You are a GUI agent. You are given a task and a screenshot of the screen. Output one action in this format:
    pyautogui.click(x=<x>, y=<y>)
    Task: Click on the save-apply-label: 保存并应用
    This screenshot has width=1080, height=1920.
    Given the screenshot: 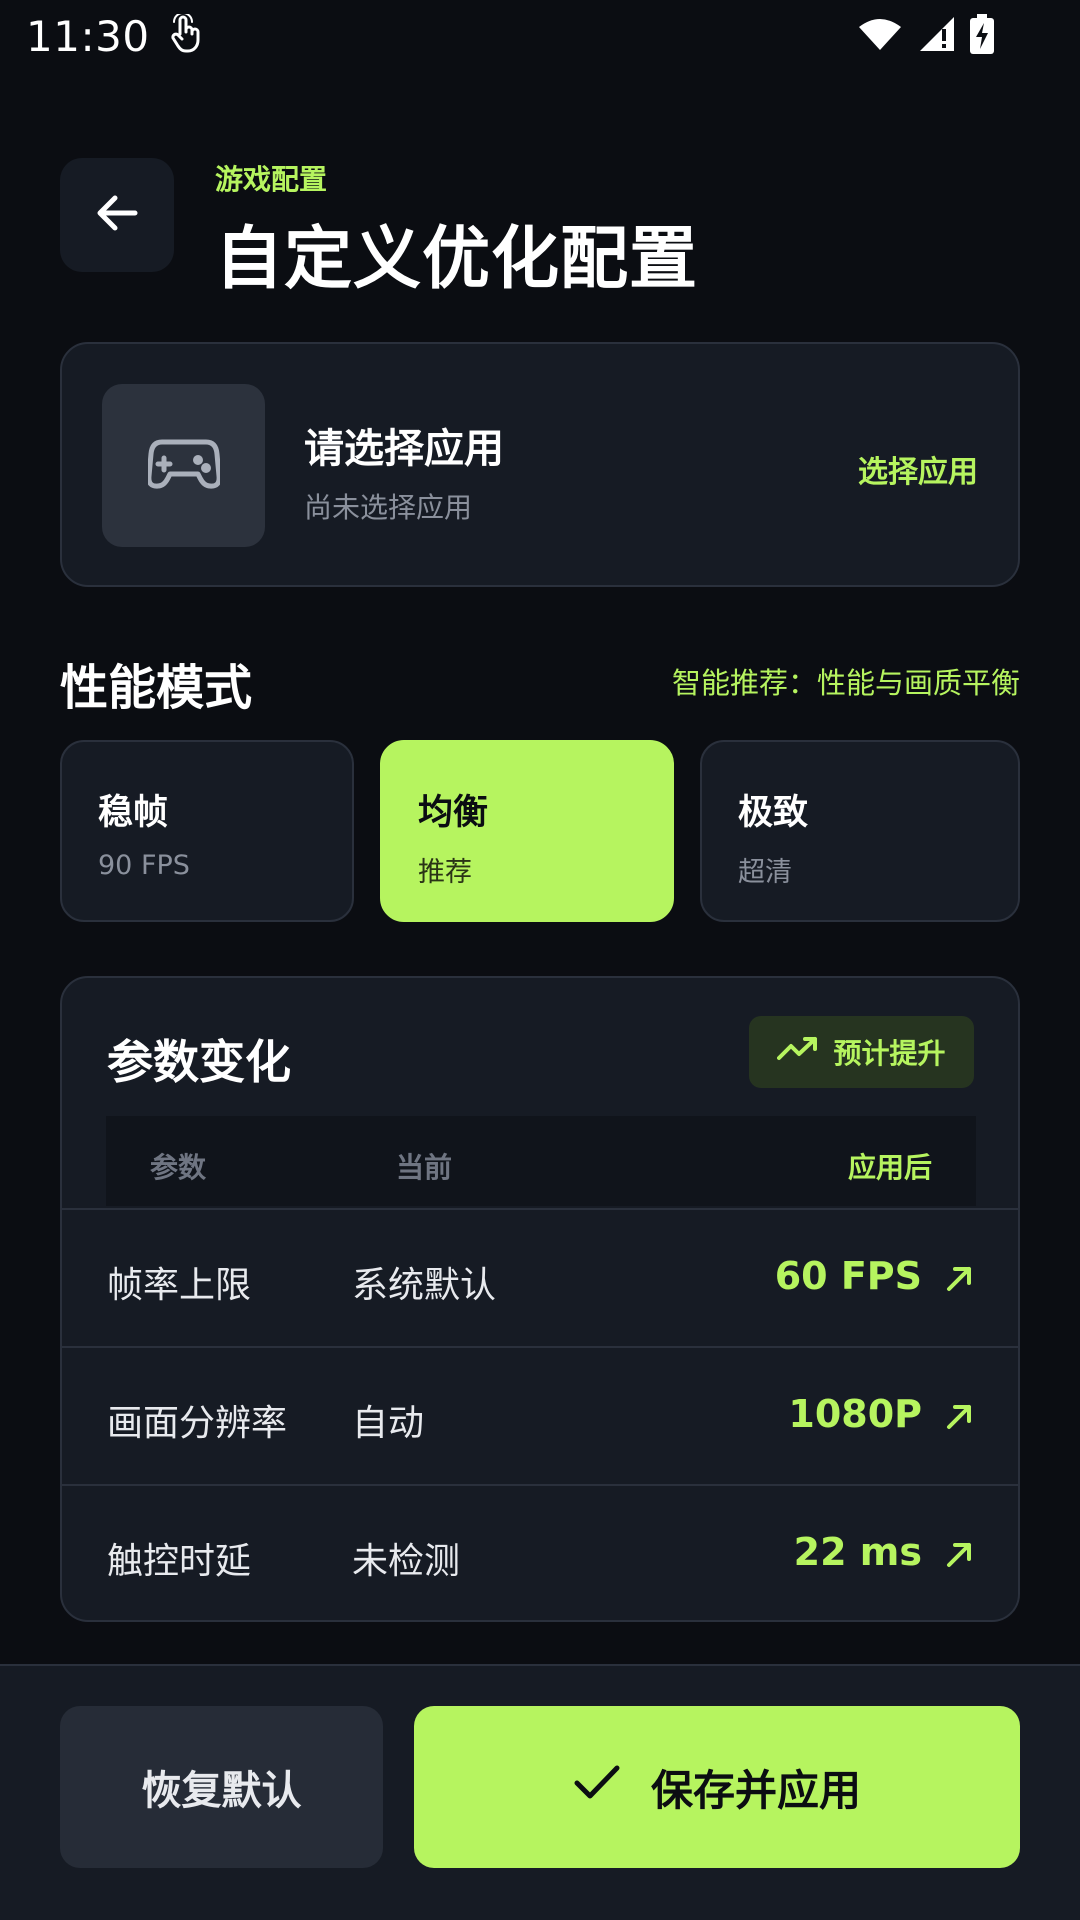 What is the action you would take?
    pyautogui.click(x=755, y=1790)
    